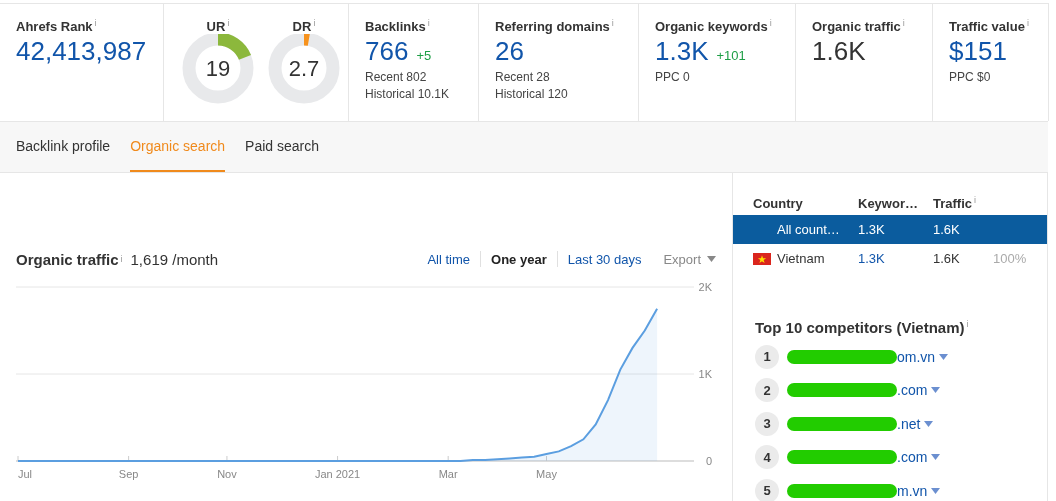  What do you see at coordinates (387, 52) in the screenshot?
I see `metric-value: 766` at bounding box center [387, 52].